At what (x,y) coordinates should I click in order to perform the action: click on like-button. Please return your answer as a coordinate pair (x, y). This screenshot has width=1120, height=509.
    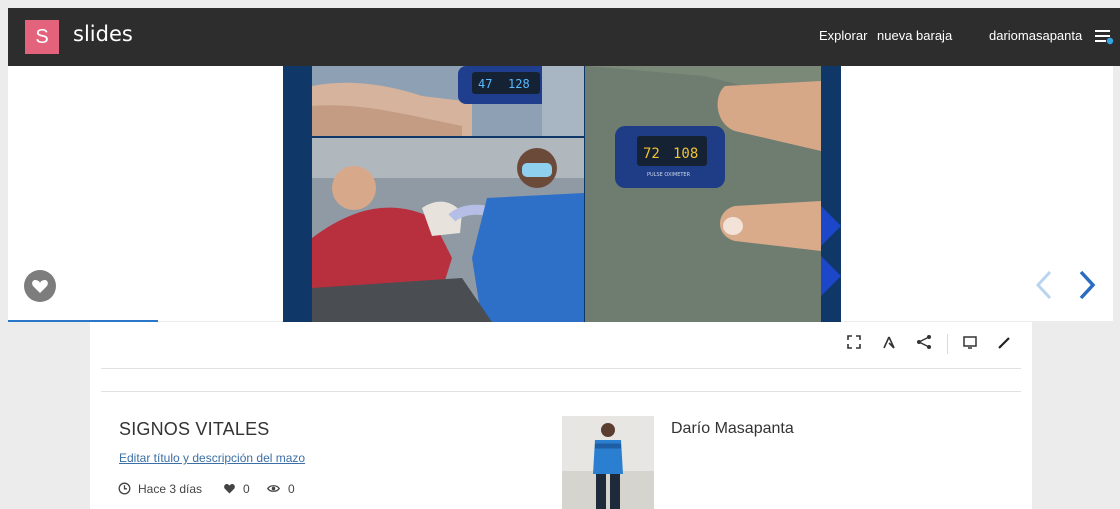
    Looking at the image, I should click on (40, 286).